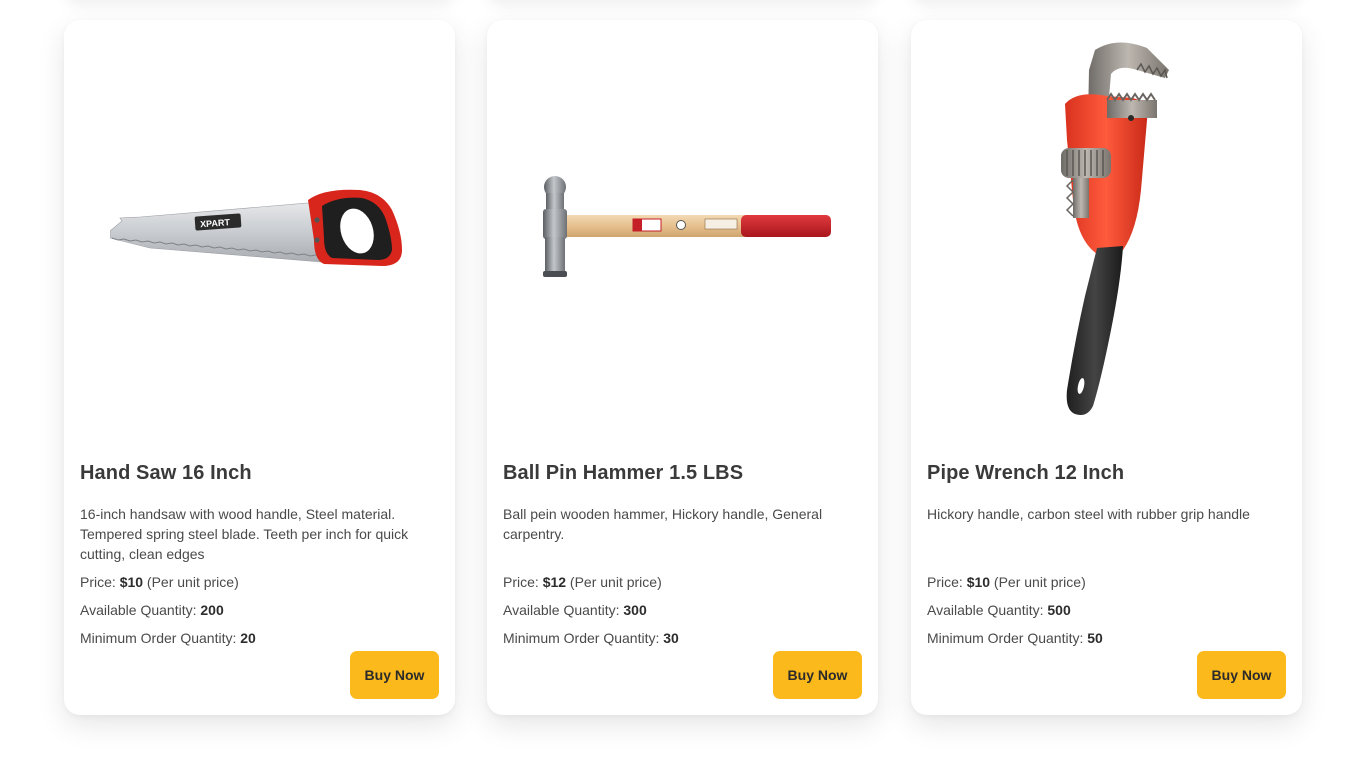 This screenshot has height=768, width=1366. Describe the element at coordinates (255, 227) in the screenshot. I see `hand-saw-icon: XPART` at that location.